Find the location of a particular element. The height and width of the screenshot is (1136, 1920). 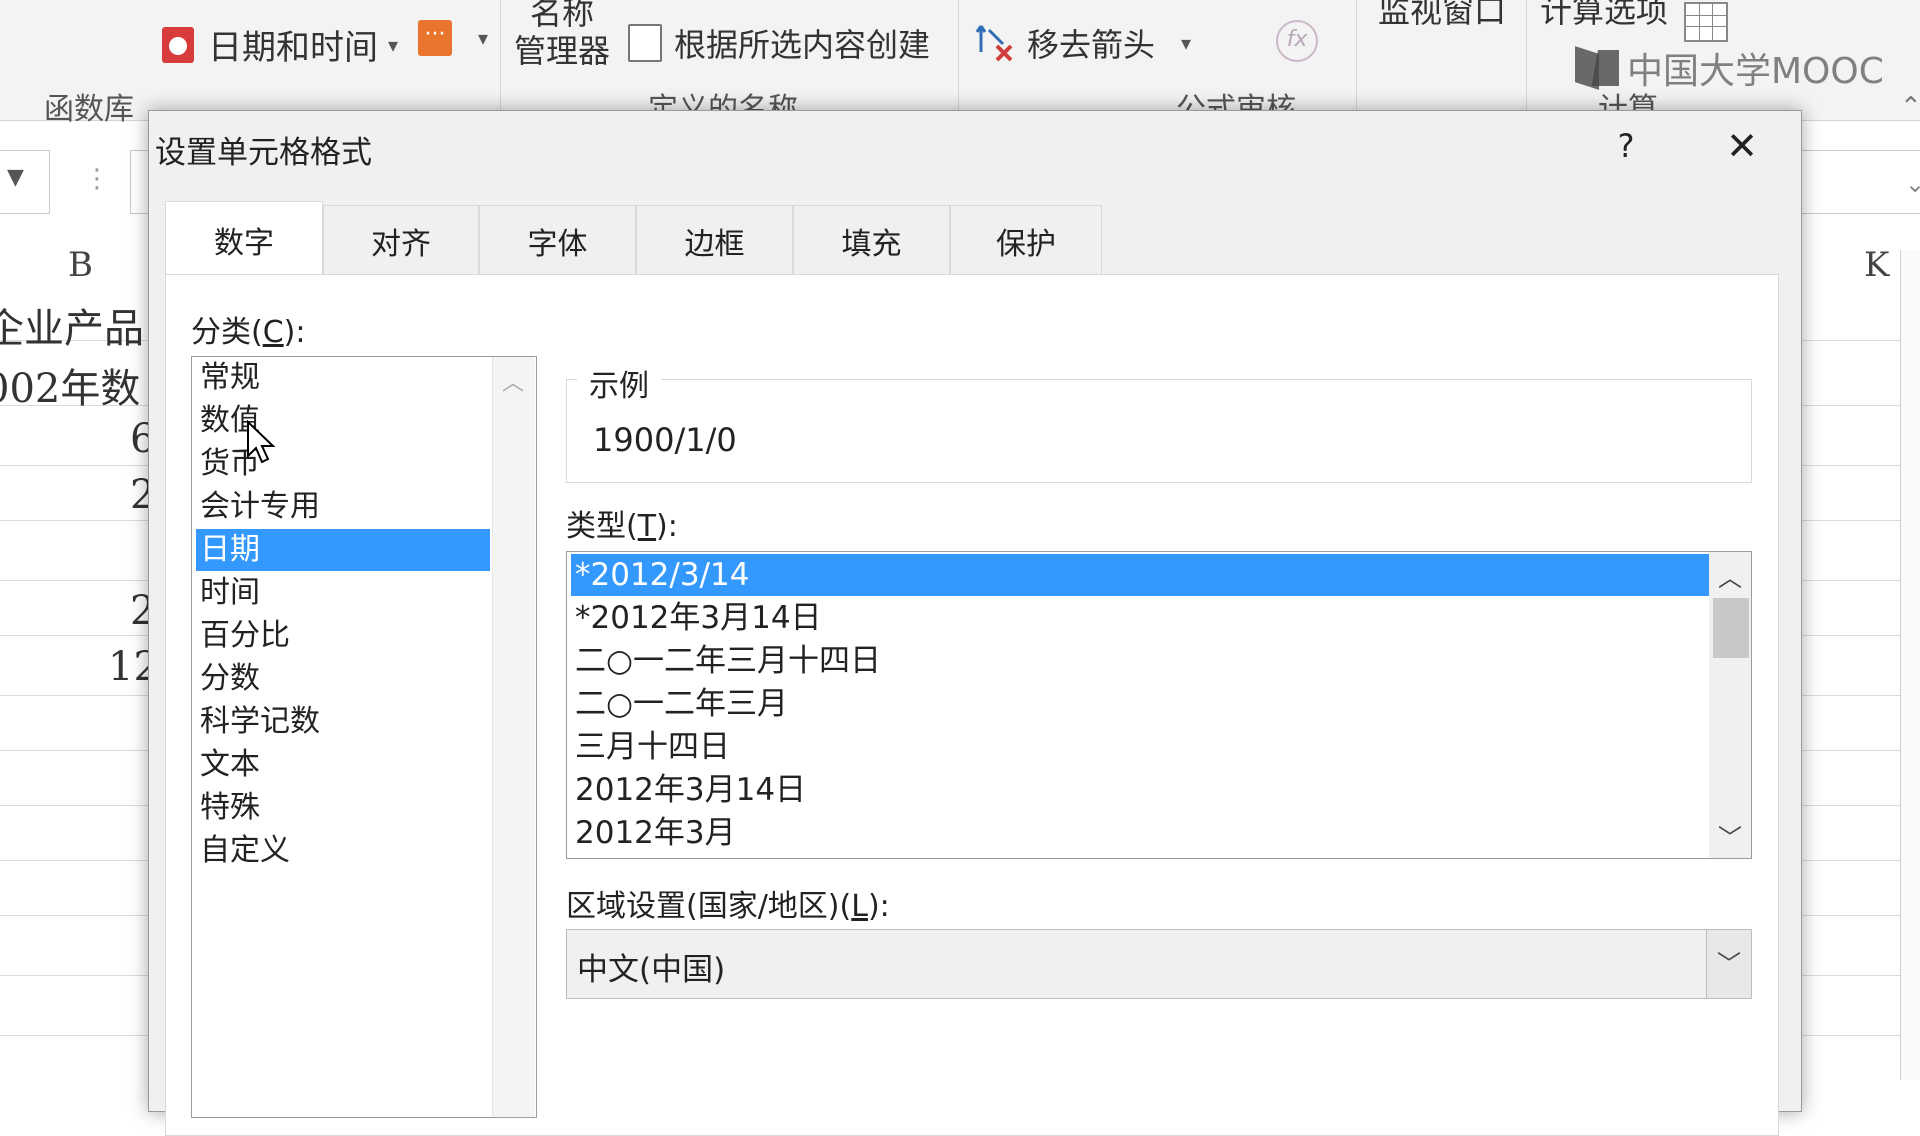

dialog-title: 设置单元格格式 is located at coordinates (263, 153).